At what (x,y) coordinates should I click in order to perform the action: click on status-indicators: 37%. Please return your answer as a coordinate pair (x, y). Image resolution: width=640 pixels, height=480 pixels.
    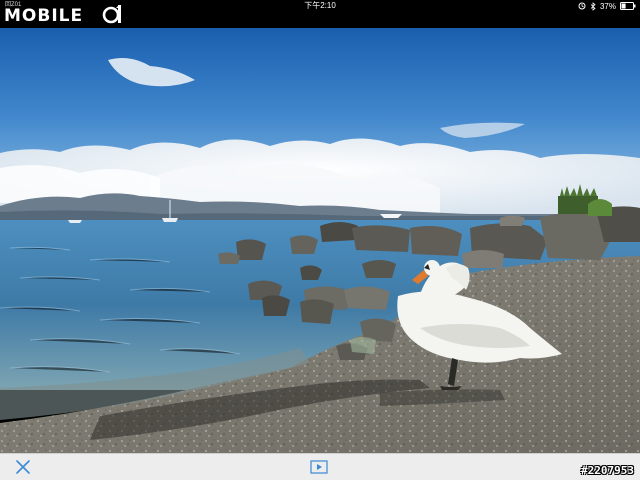
    Looking at the image, I should click on (607, 6).